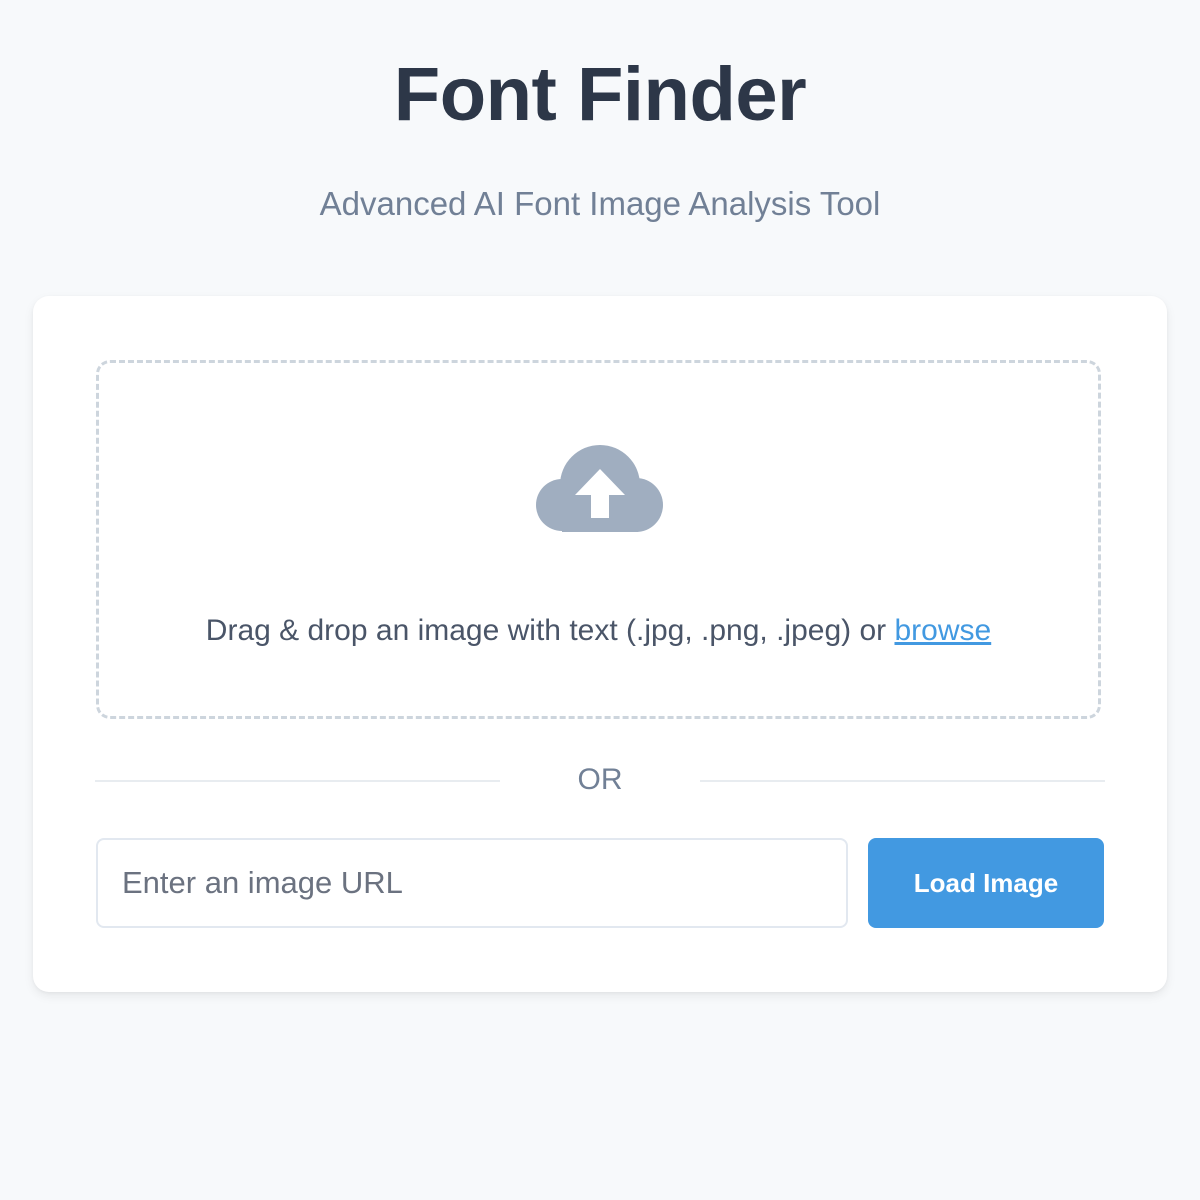 The height and width of the screenshot is (1200, 1200). I want to click on divider-or: OR, so click(600, 779).